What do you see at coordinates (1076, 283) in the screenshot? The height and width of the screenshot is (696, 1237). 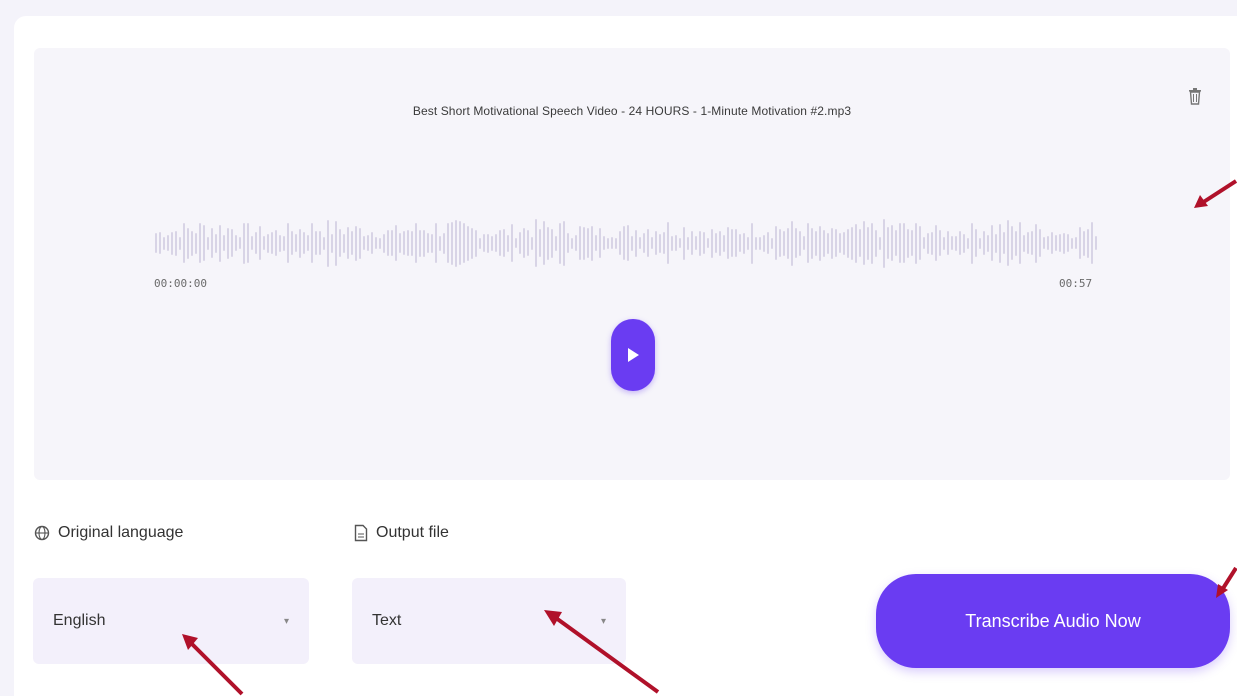 I see `total-duration: 00:57` at bounding box center [1076, 283].